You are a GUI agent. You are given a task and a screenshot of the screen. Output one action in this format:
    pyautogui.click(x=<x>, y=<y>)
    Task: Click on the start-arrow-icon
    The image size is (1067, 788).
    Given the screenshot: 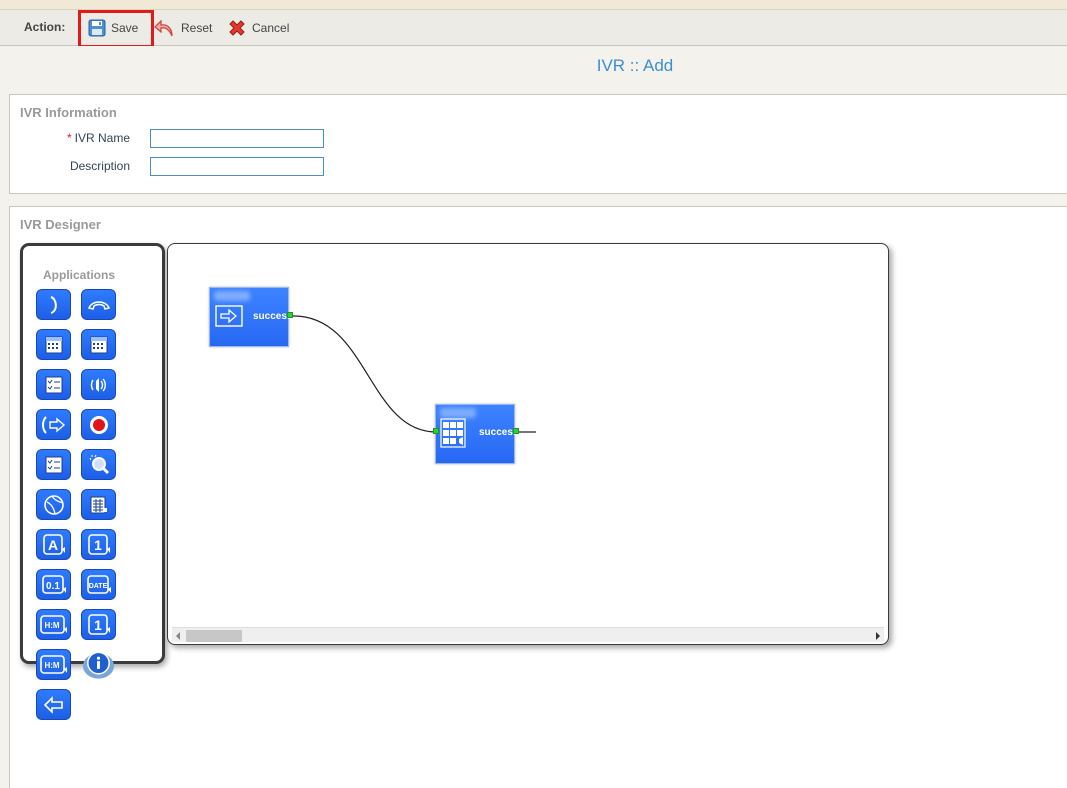 What is the action you would take?
    pyautogui.click(x=229, y=316)
    